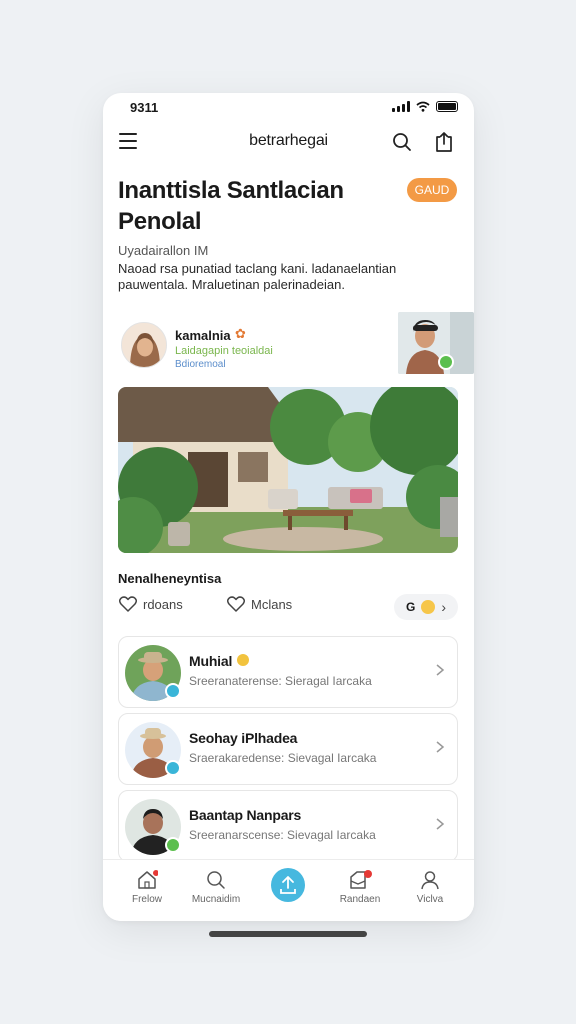  I want to click on home-icon, so click(148, 879).